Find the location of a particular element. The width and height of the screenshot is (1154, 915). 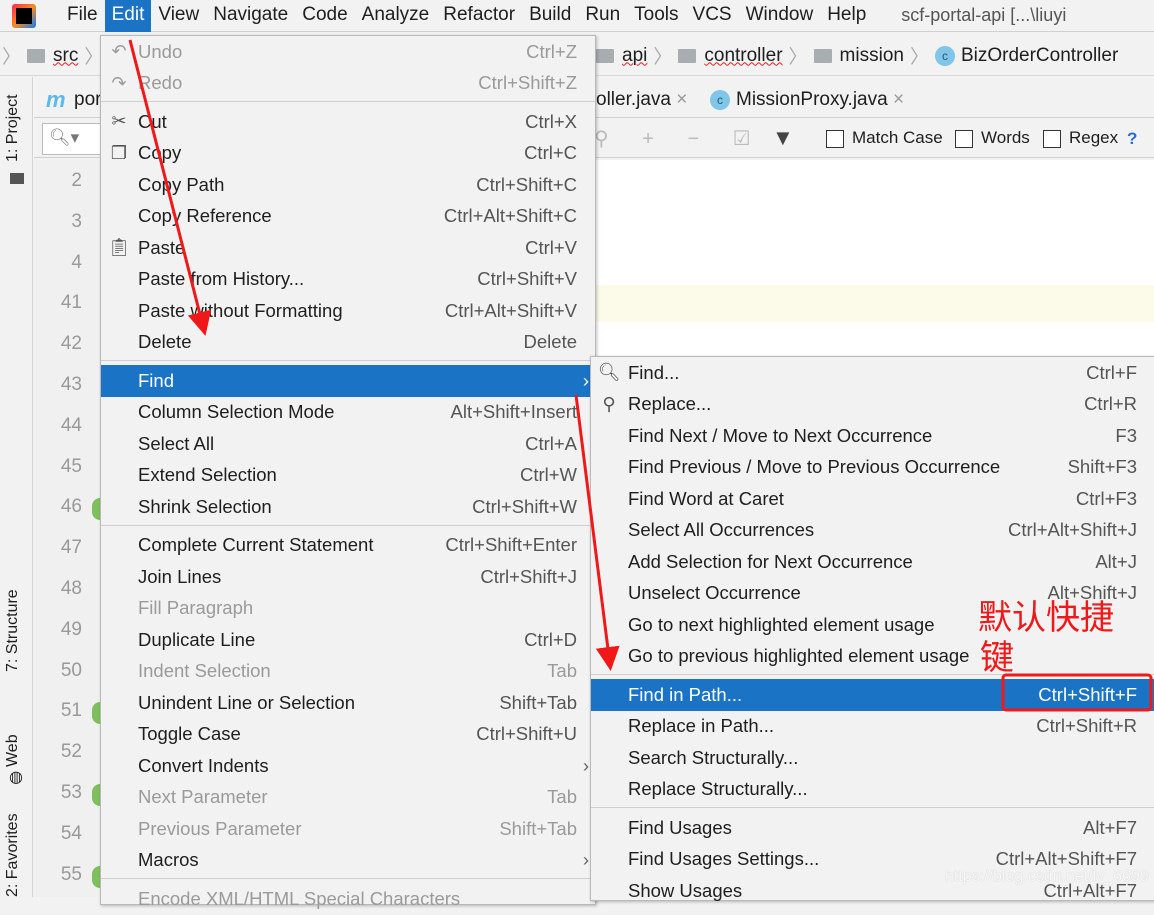

watermark: https://blog.csdn.net/lv_6699 is located at coordinates (1047, 876).